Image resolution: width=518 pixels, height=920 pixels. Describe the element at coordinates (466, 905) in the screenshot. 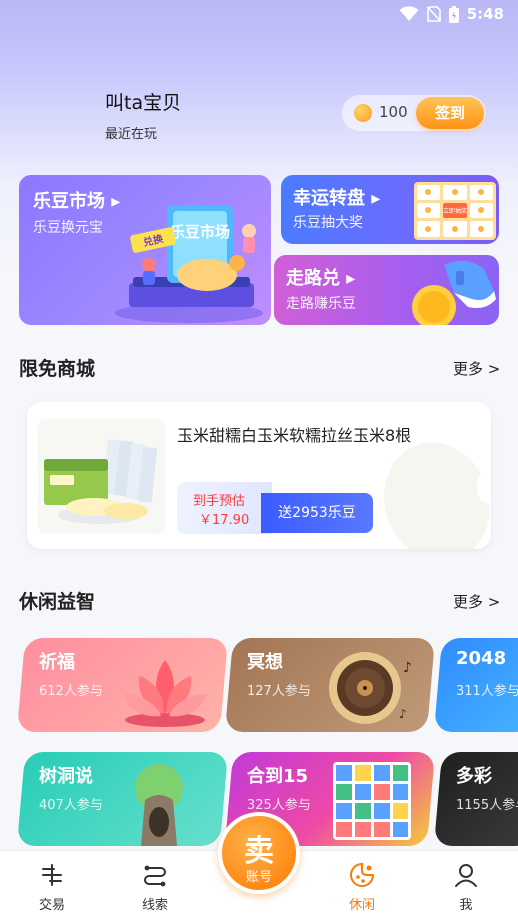

I see `nav-label: 我` at that location.